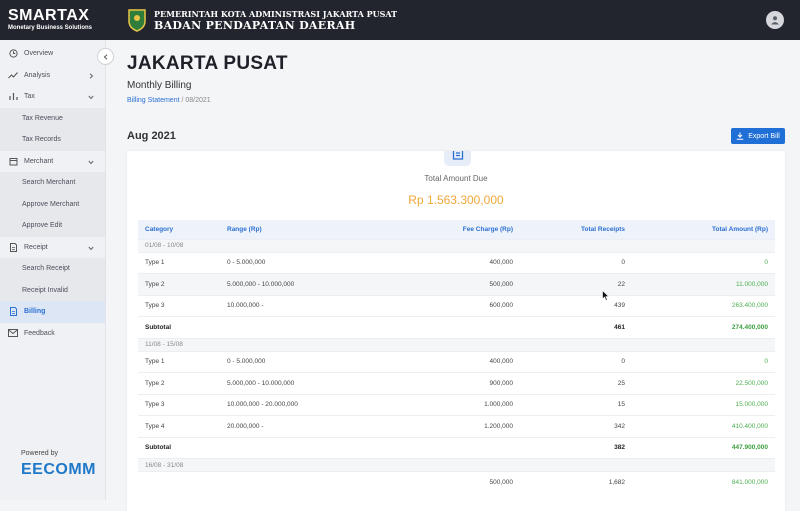 Image resolution: width=800 pixels, height=511 pixels. Describe the element at coordinates (329, 327) in the screenshot. I see `cell-subtotal-label: Subtotal` at that location.